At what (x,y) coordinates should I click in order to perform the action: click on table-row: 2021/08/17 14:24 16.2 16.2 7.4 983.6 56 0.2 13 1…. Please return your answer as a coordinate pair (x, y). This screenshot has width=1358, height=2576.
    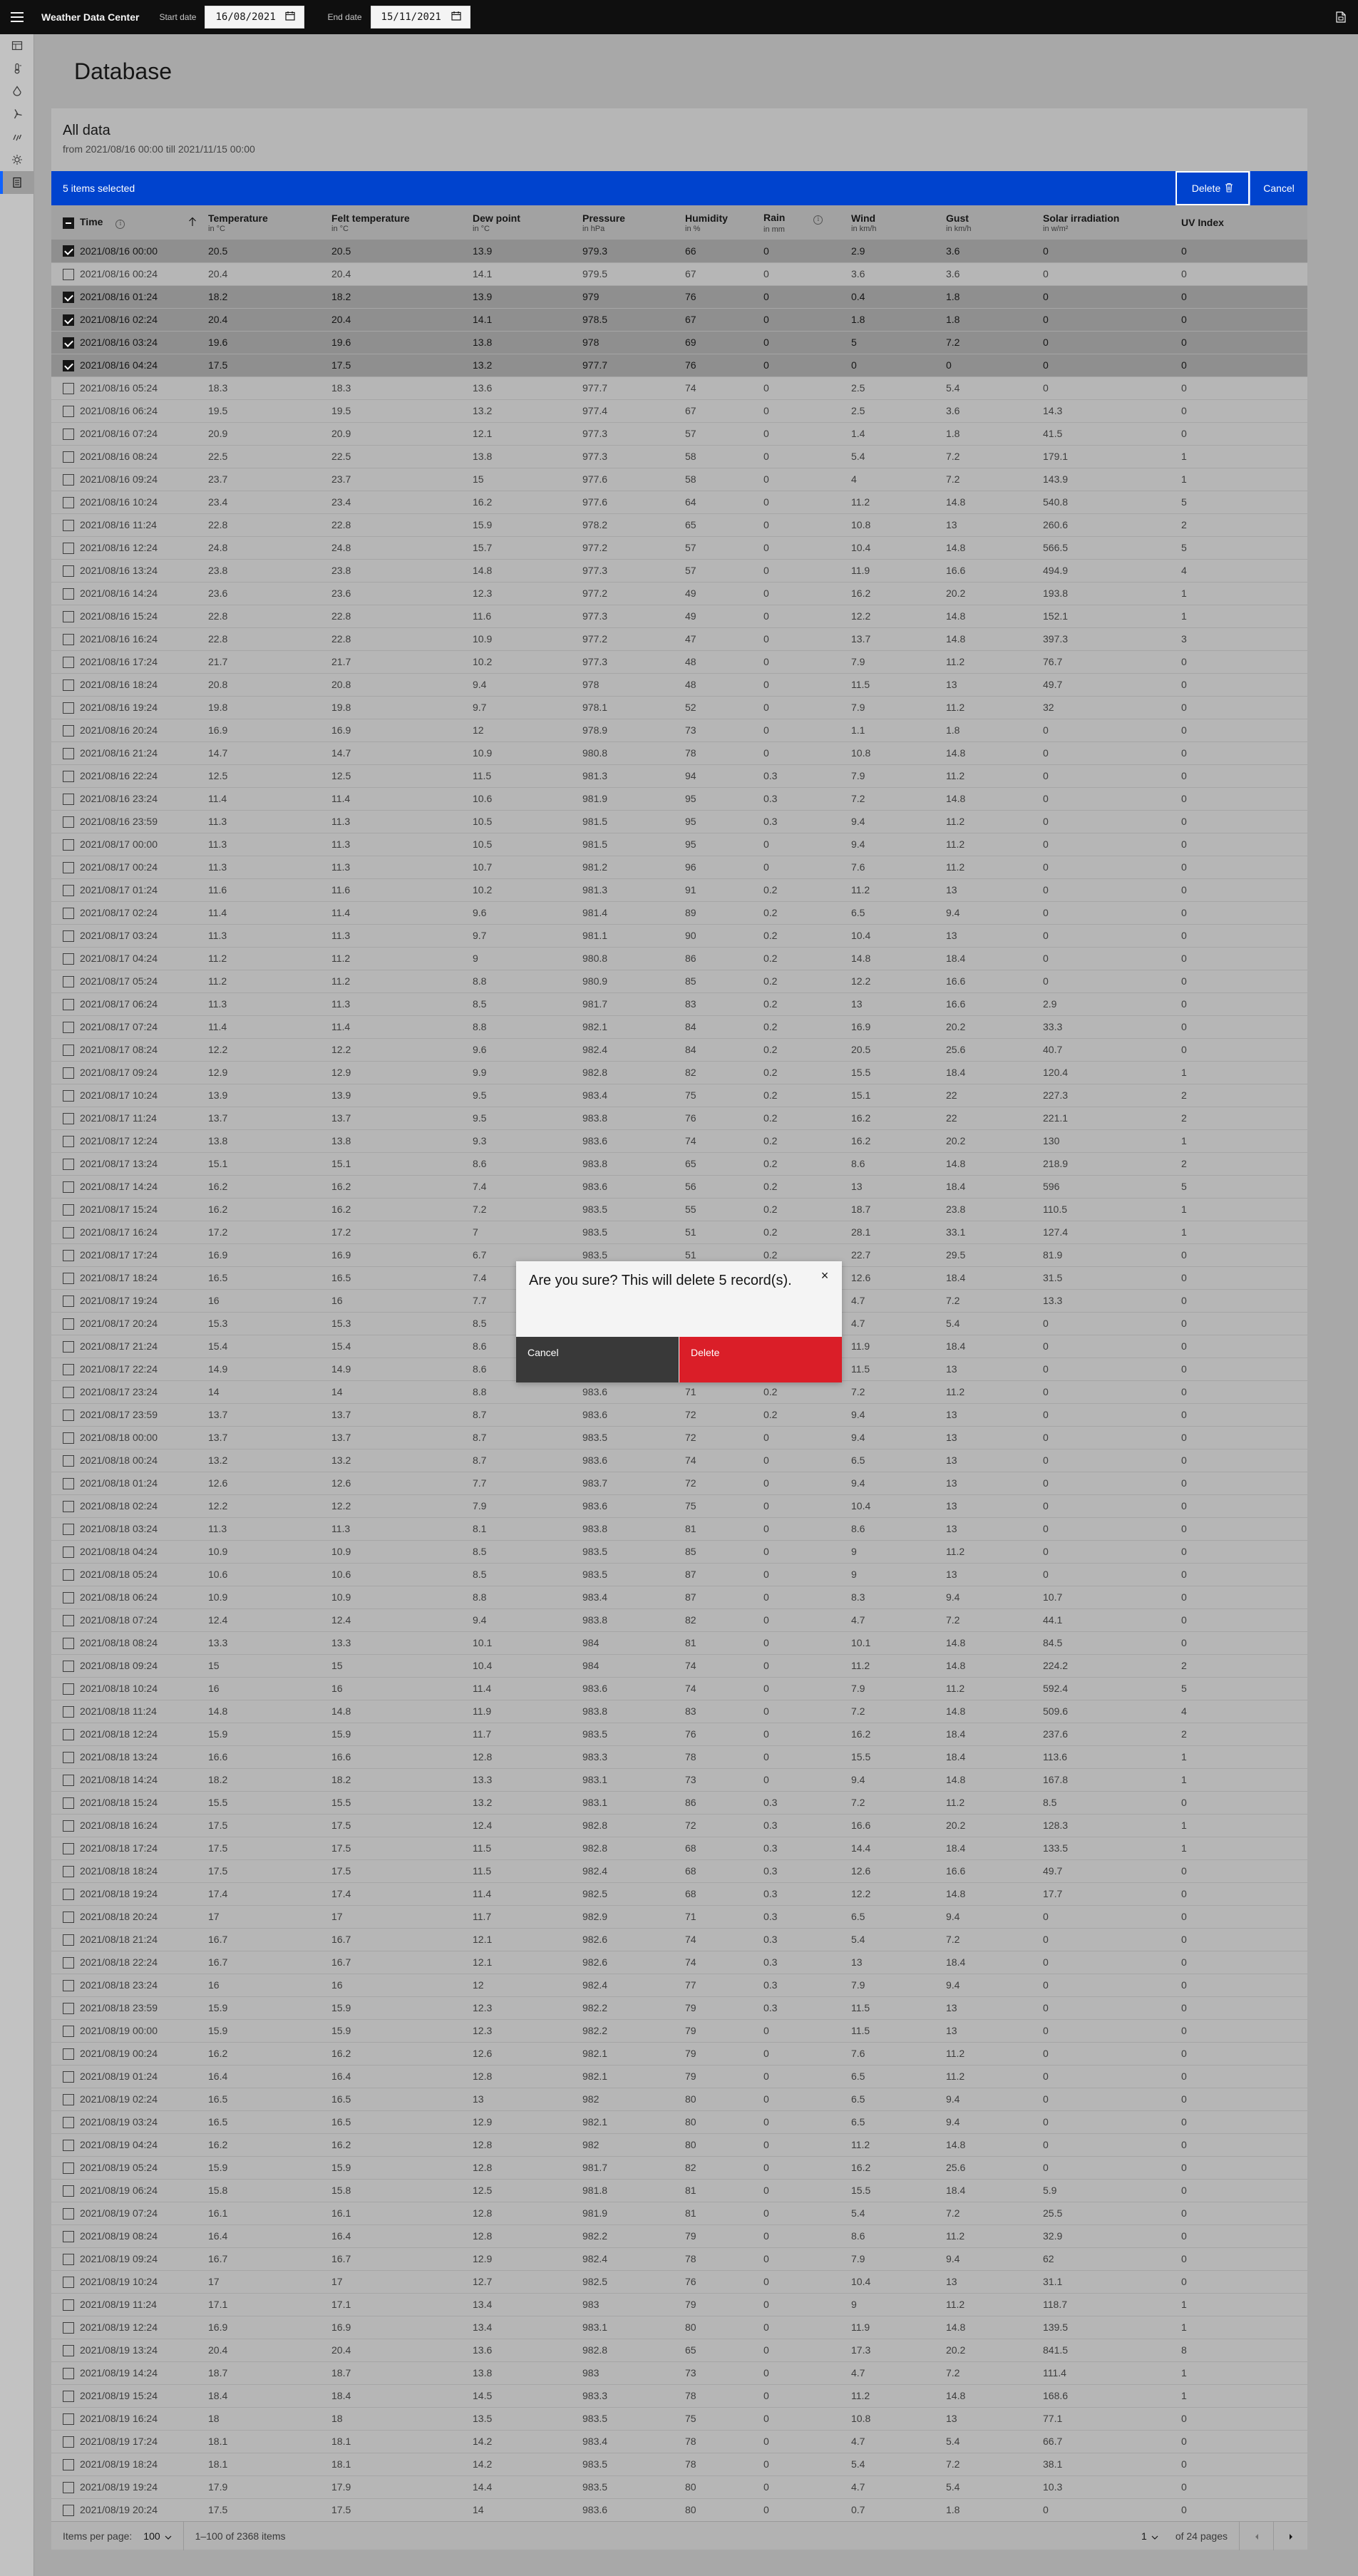
    Looking at the image, I should click on (679, 1187).